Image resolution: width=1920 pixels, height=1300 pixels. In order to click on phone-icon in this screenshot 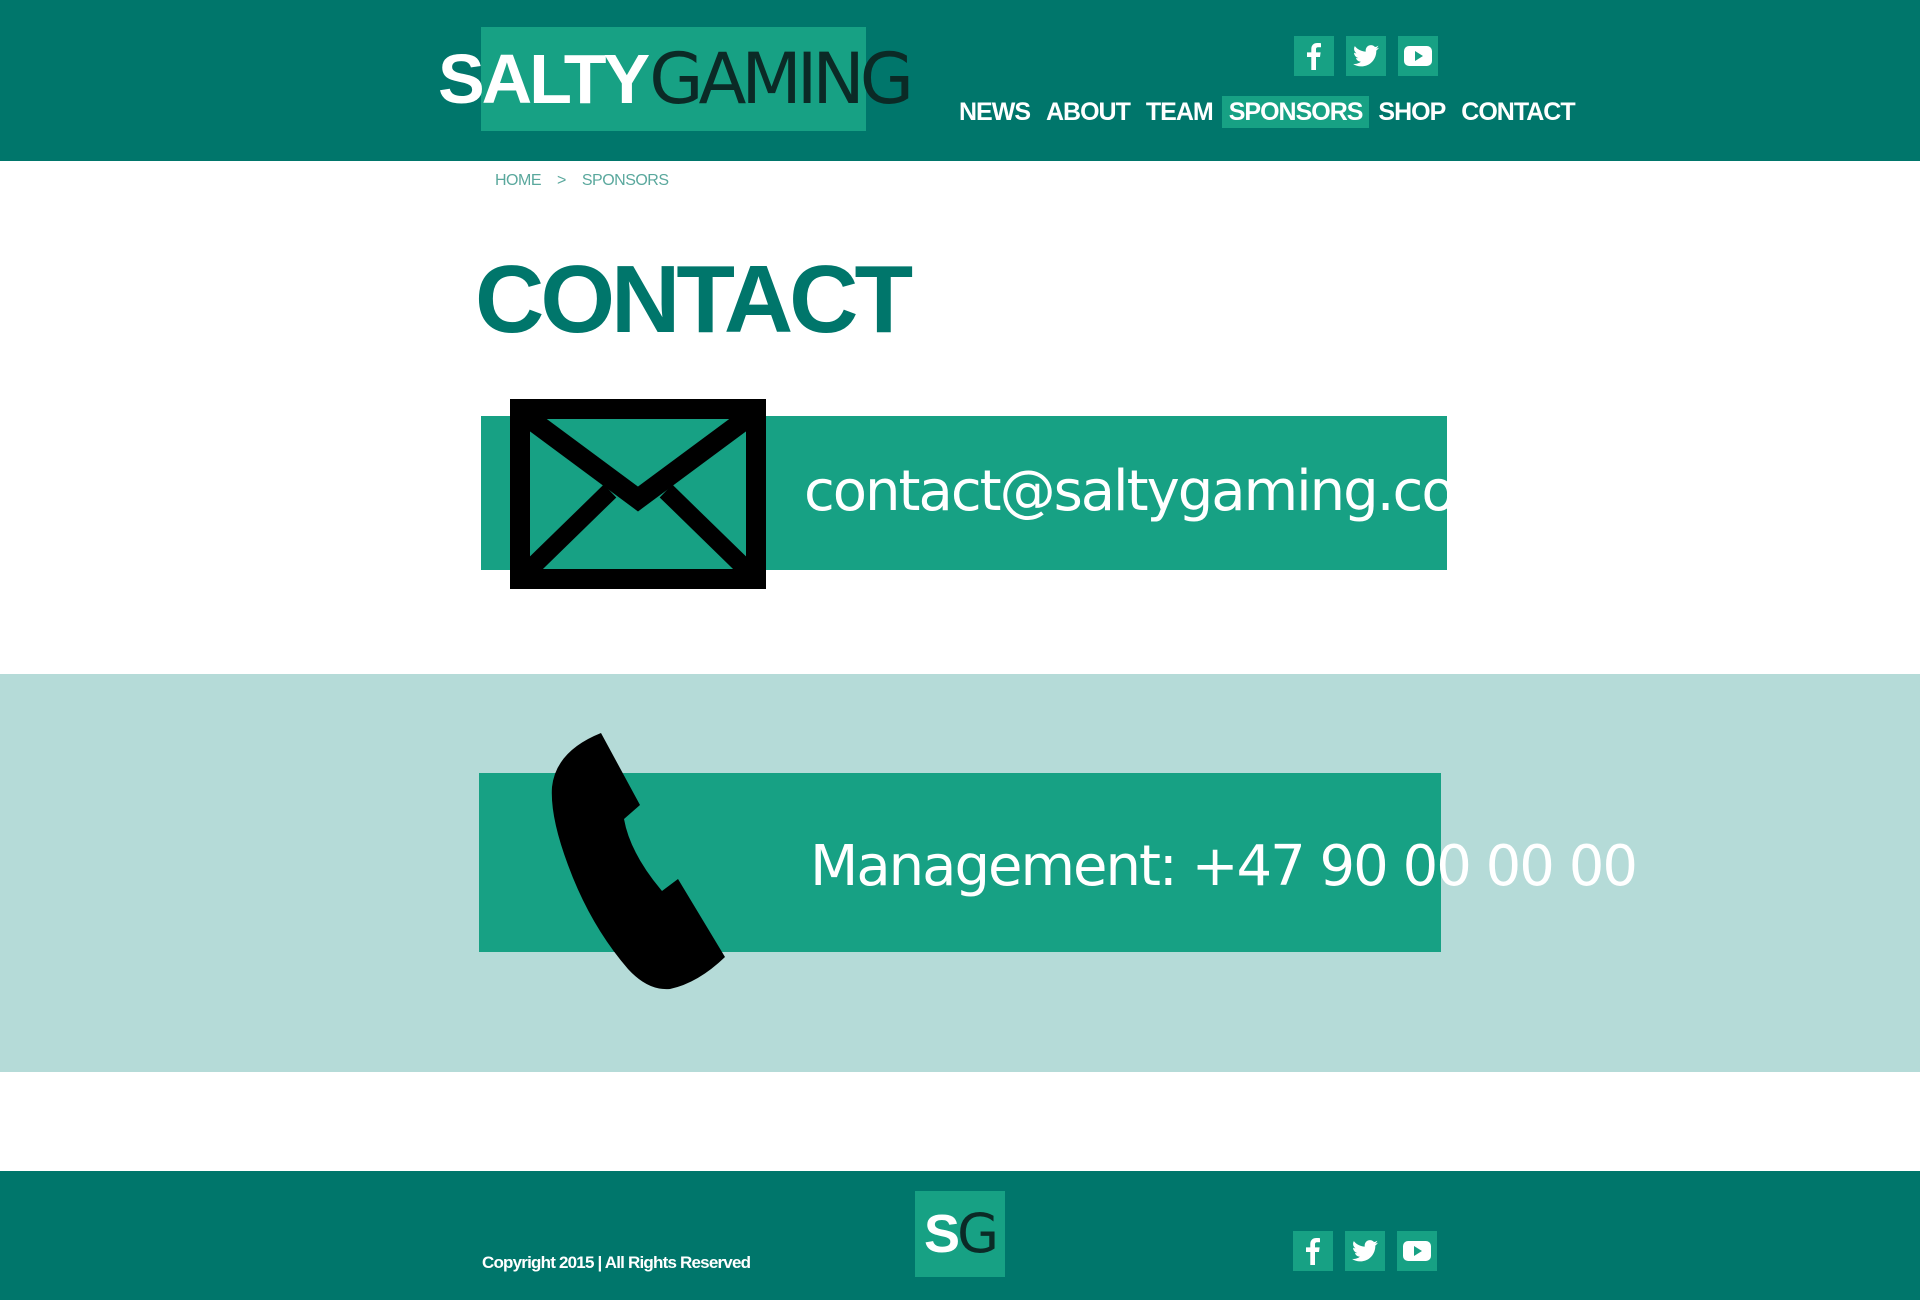, I will do `click(638, 861)`.